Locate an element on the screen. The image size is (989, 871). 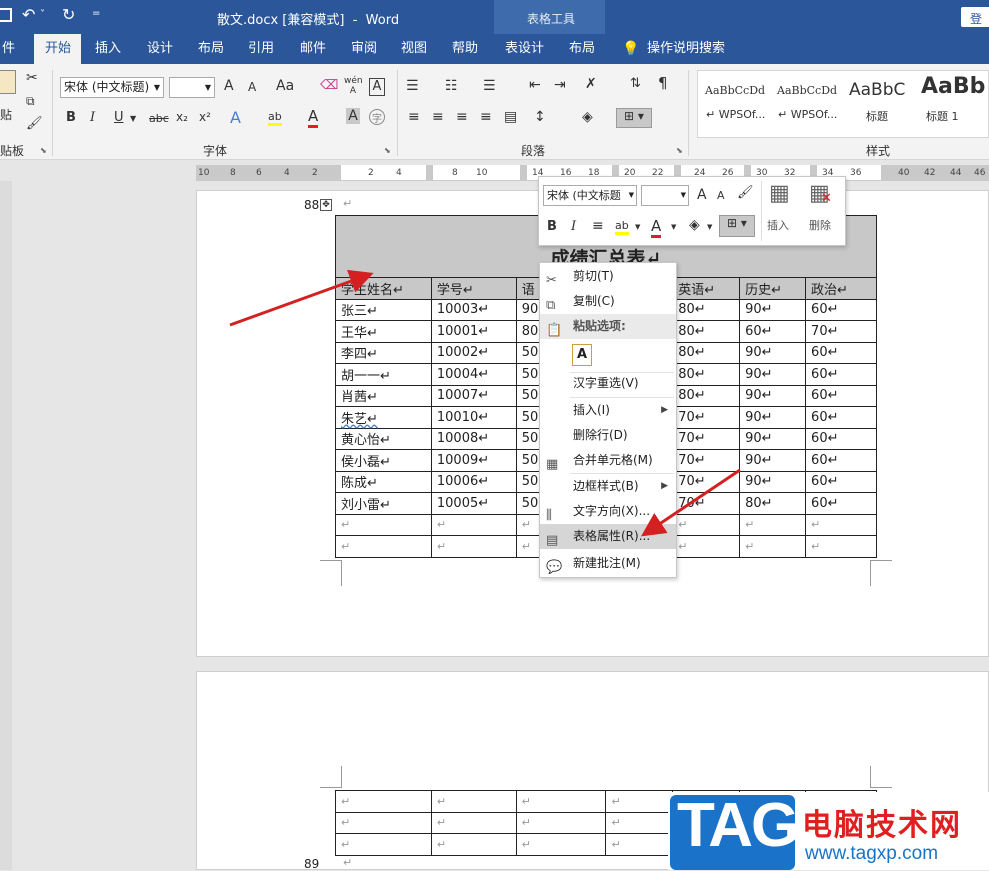
tag-logo-text: TAG is located at coordinates (738, 825).